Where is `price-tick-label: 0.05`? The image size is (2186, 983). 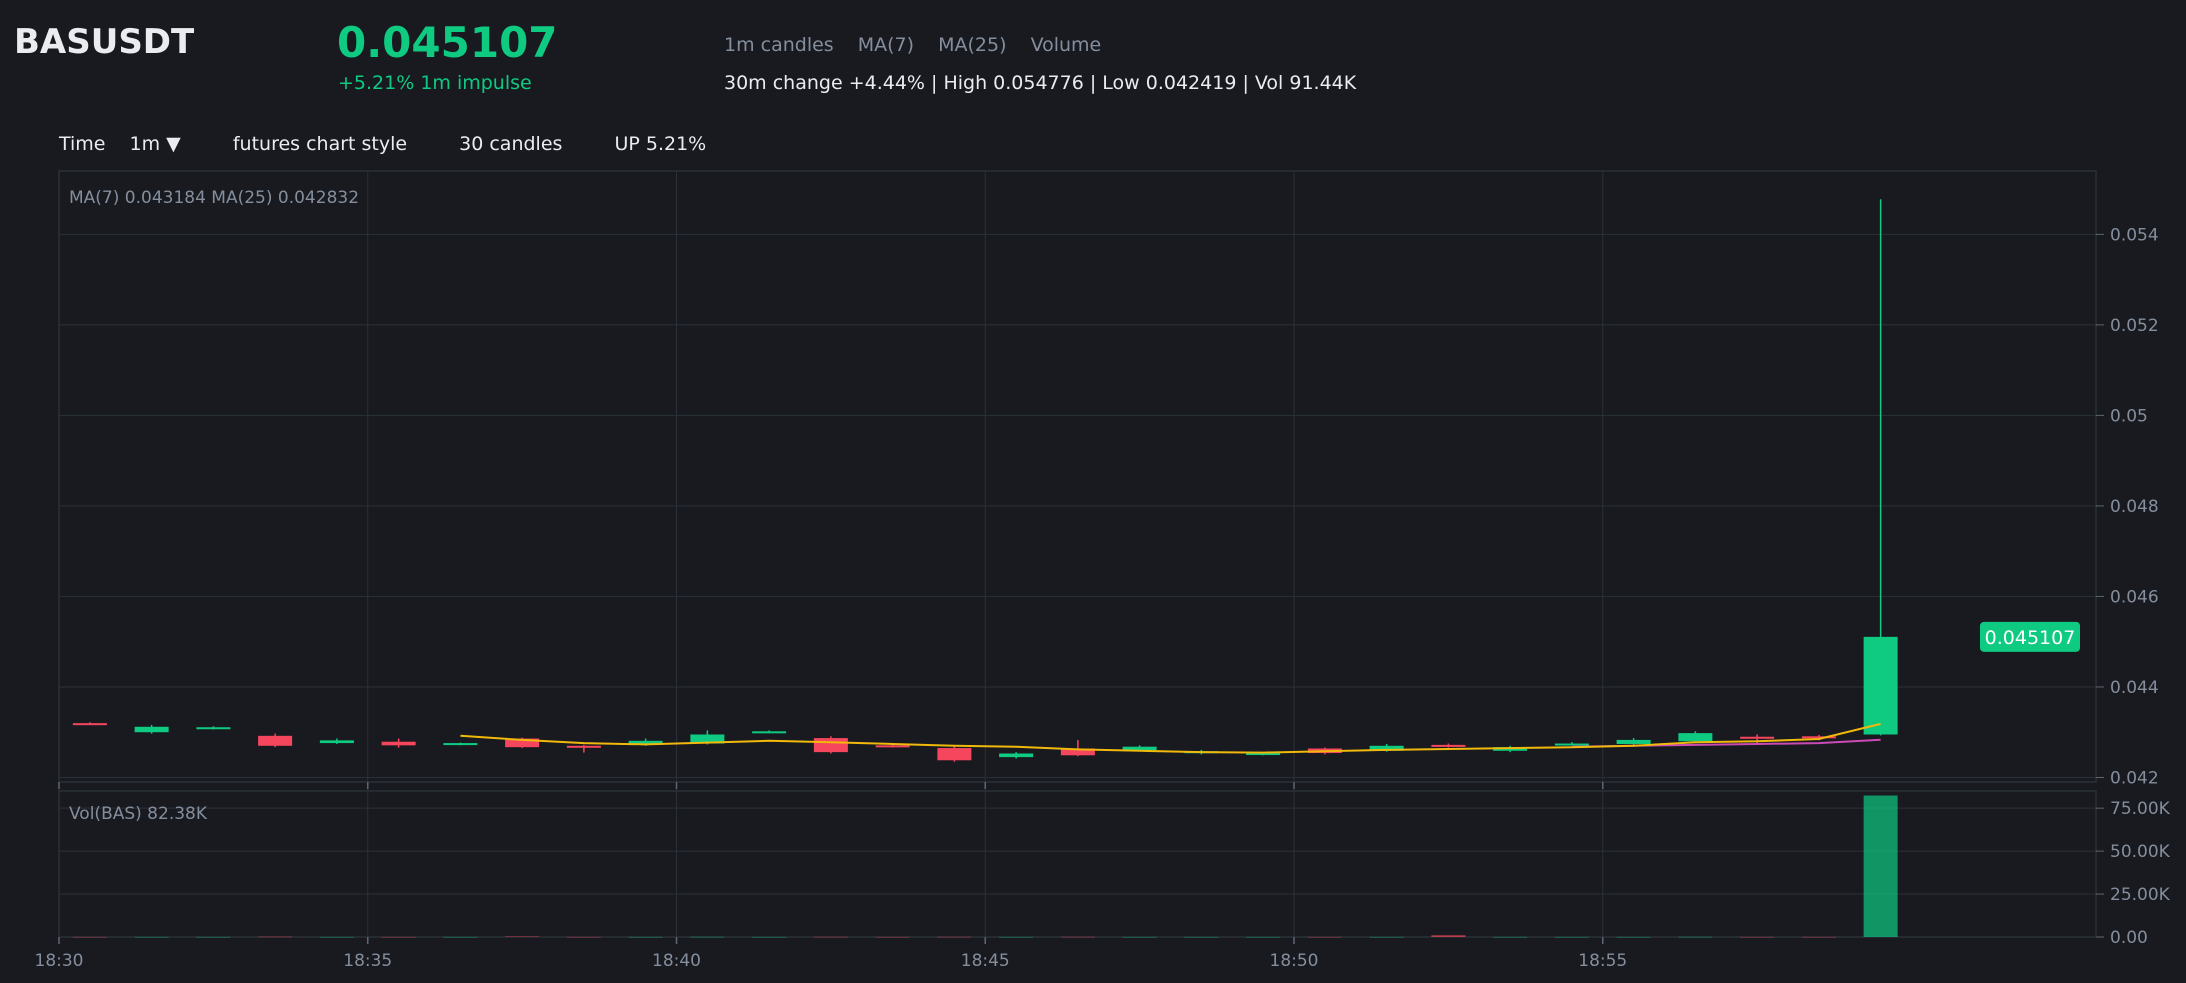
price-tick-label: 0.05 is located at coordinates (2129, 416).